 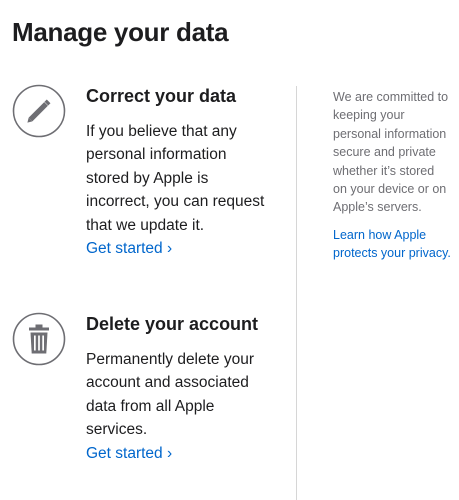 What do you see at coordinates (172, 324) in the screenshot?
I see `delete-account-heading: Delete your account` at bounding box center [172, 324].